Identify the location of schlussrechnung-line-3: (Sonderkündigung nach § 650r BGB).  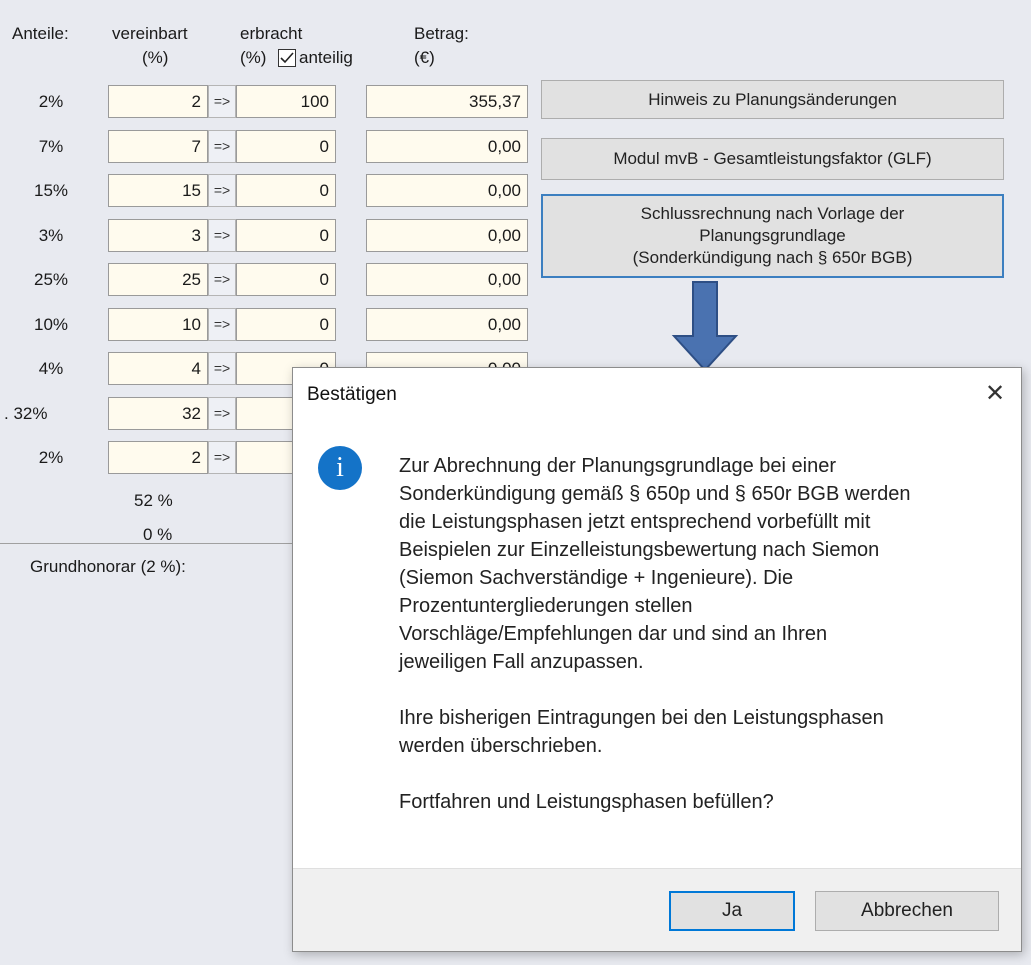
(772, 257).